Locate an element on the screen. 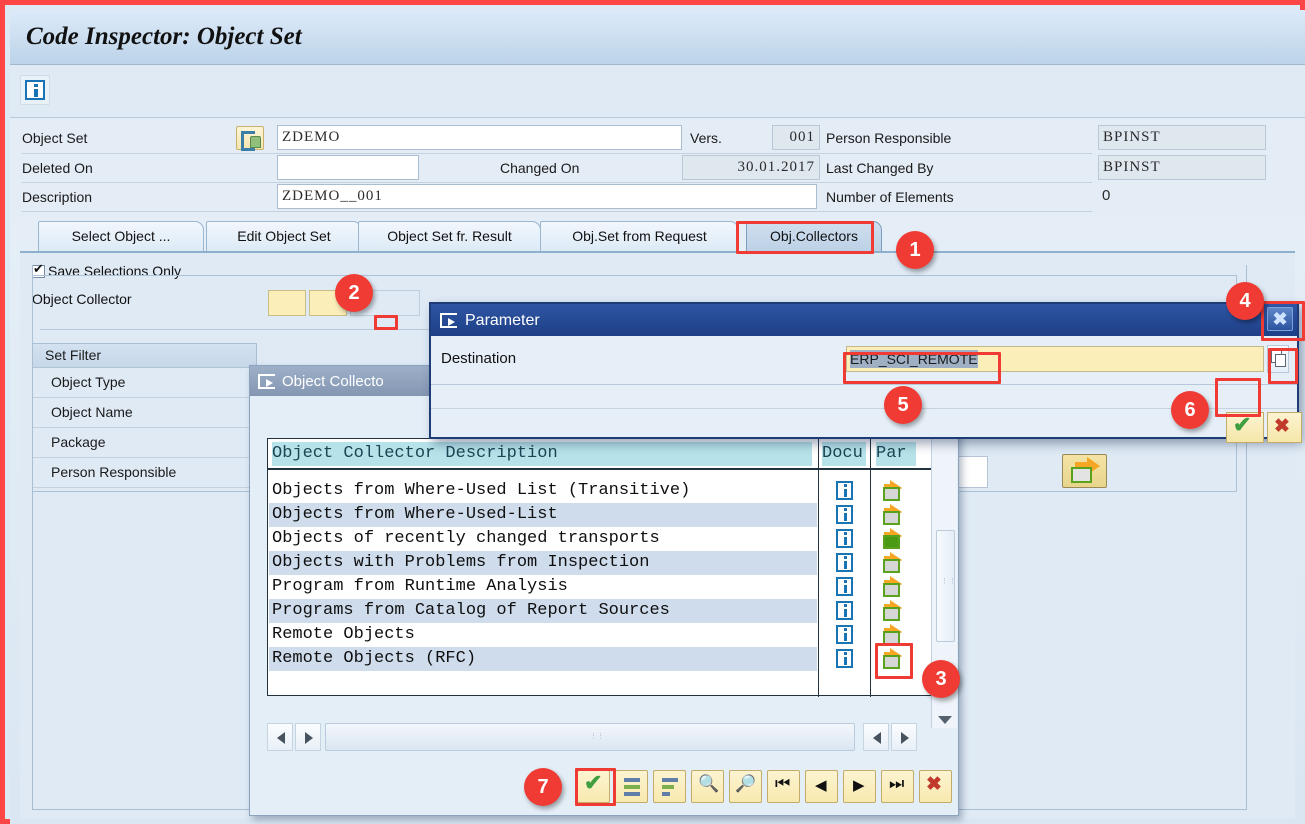 The height and width of the screenshot is (824, 1305). parameter-dialog-cancel-button is located at coordinates (1284, 427).